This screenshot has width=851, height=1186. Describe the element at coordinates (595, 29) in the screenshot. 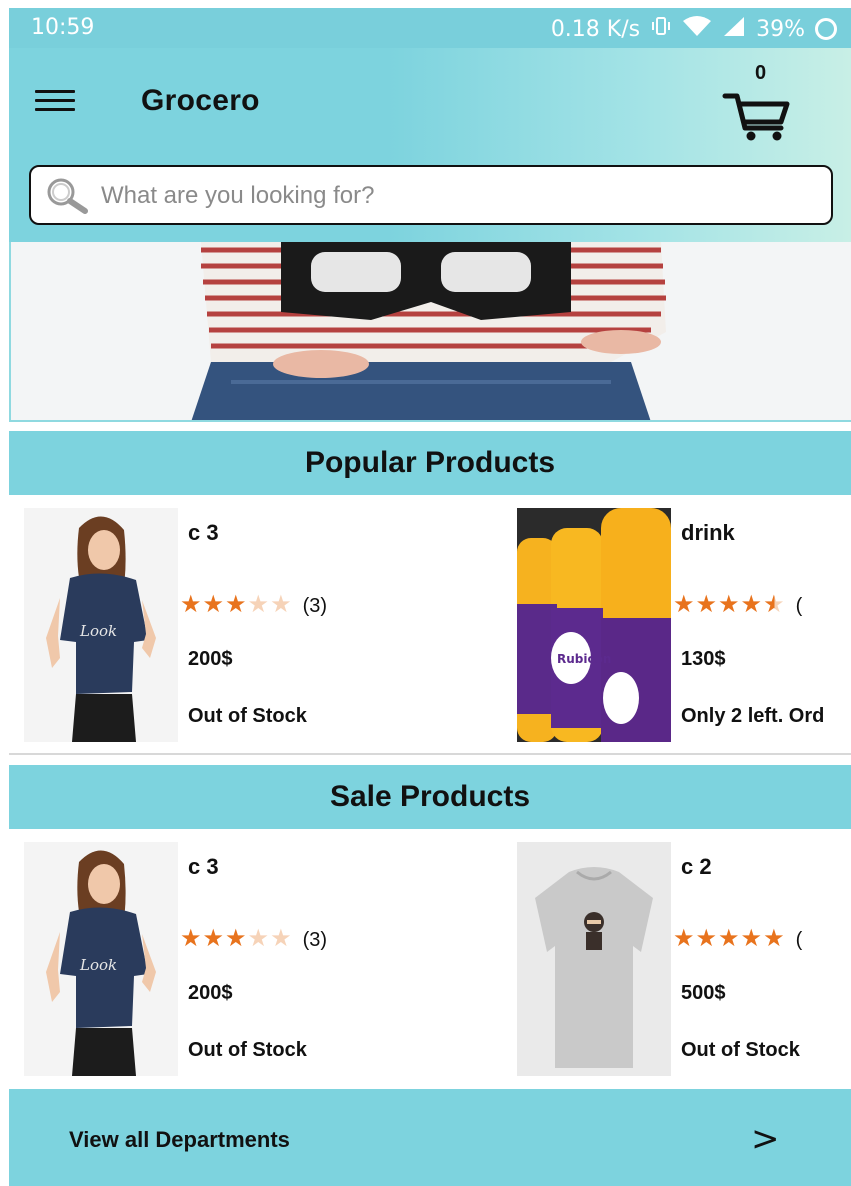

I see `network-speed: 0.18 K/s` at that location.